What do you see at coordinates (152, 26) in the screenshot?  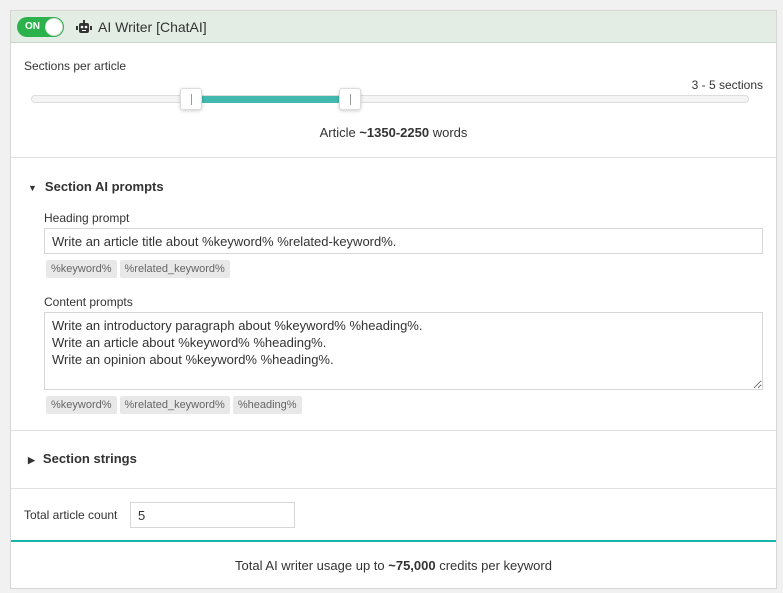 I see `panel-title: AI Writer [ChatAI]` at bounding box center [152, 26].